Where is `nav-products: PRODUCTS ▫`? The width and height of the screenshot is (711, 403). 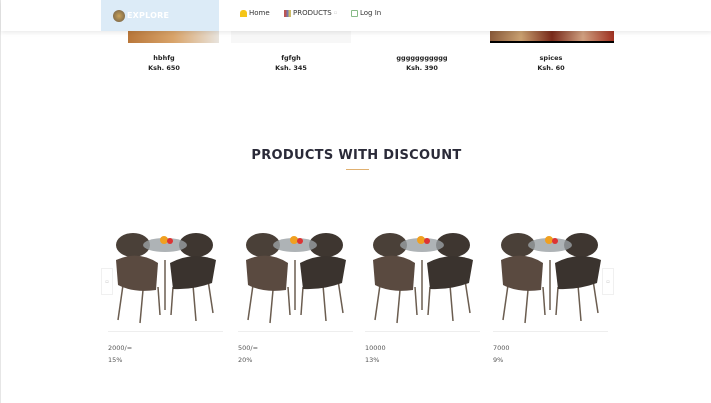 nav-products: PRODUCTS ▫ is located at coordinates (310, 13).